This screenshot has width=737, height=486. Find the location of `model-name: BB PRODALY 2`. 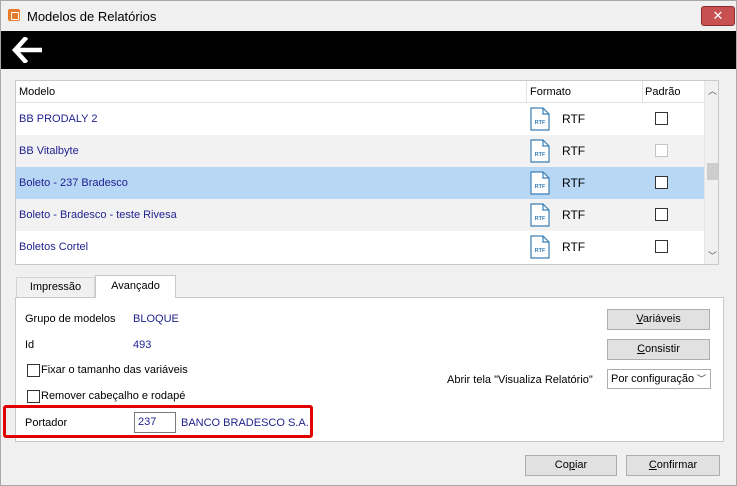

model-name: BB PRODALY 2 is located at coordinates (58, 119).